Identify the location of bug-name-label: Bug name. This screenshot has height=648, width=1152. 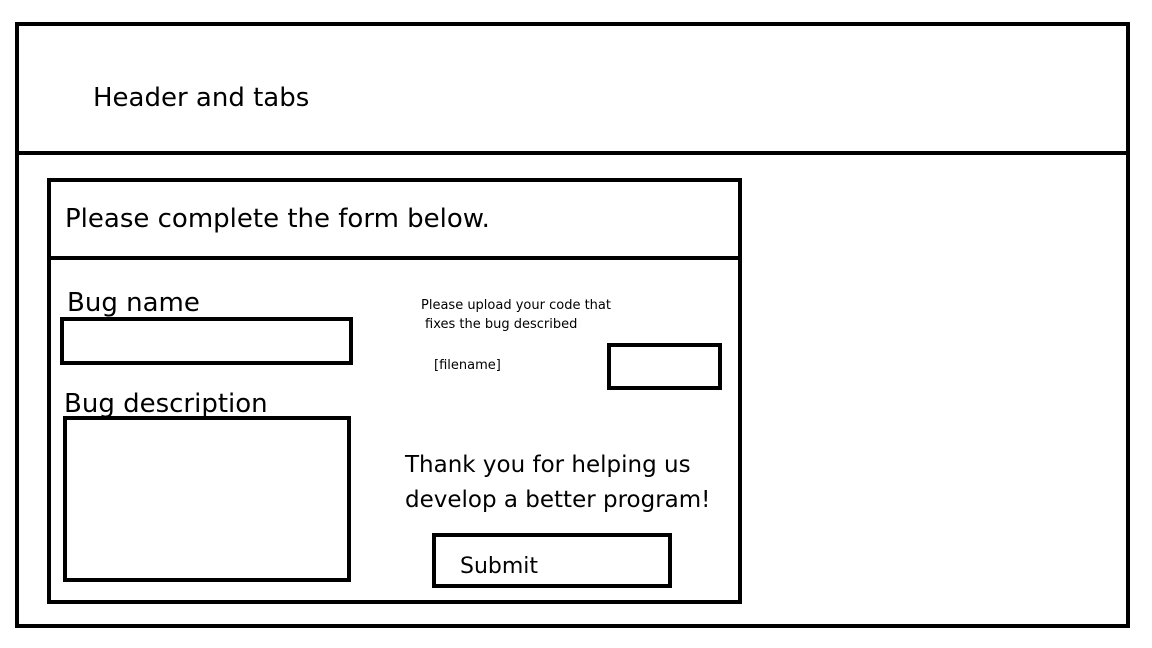
(133, 303).